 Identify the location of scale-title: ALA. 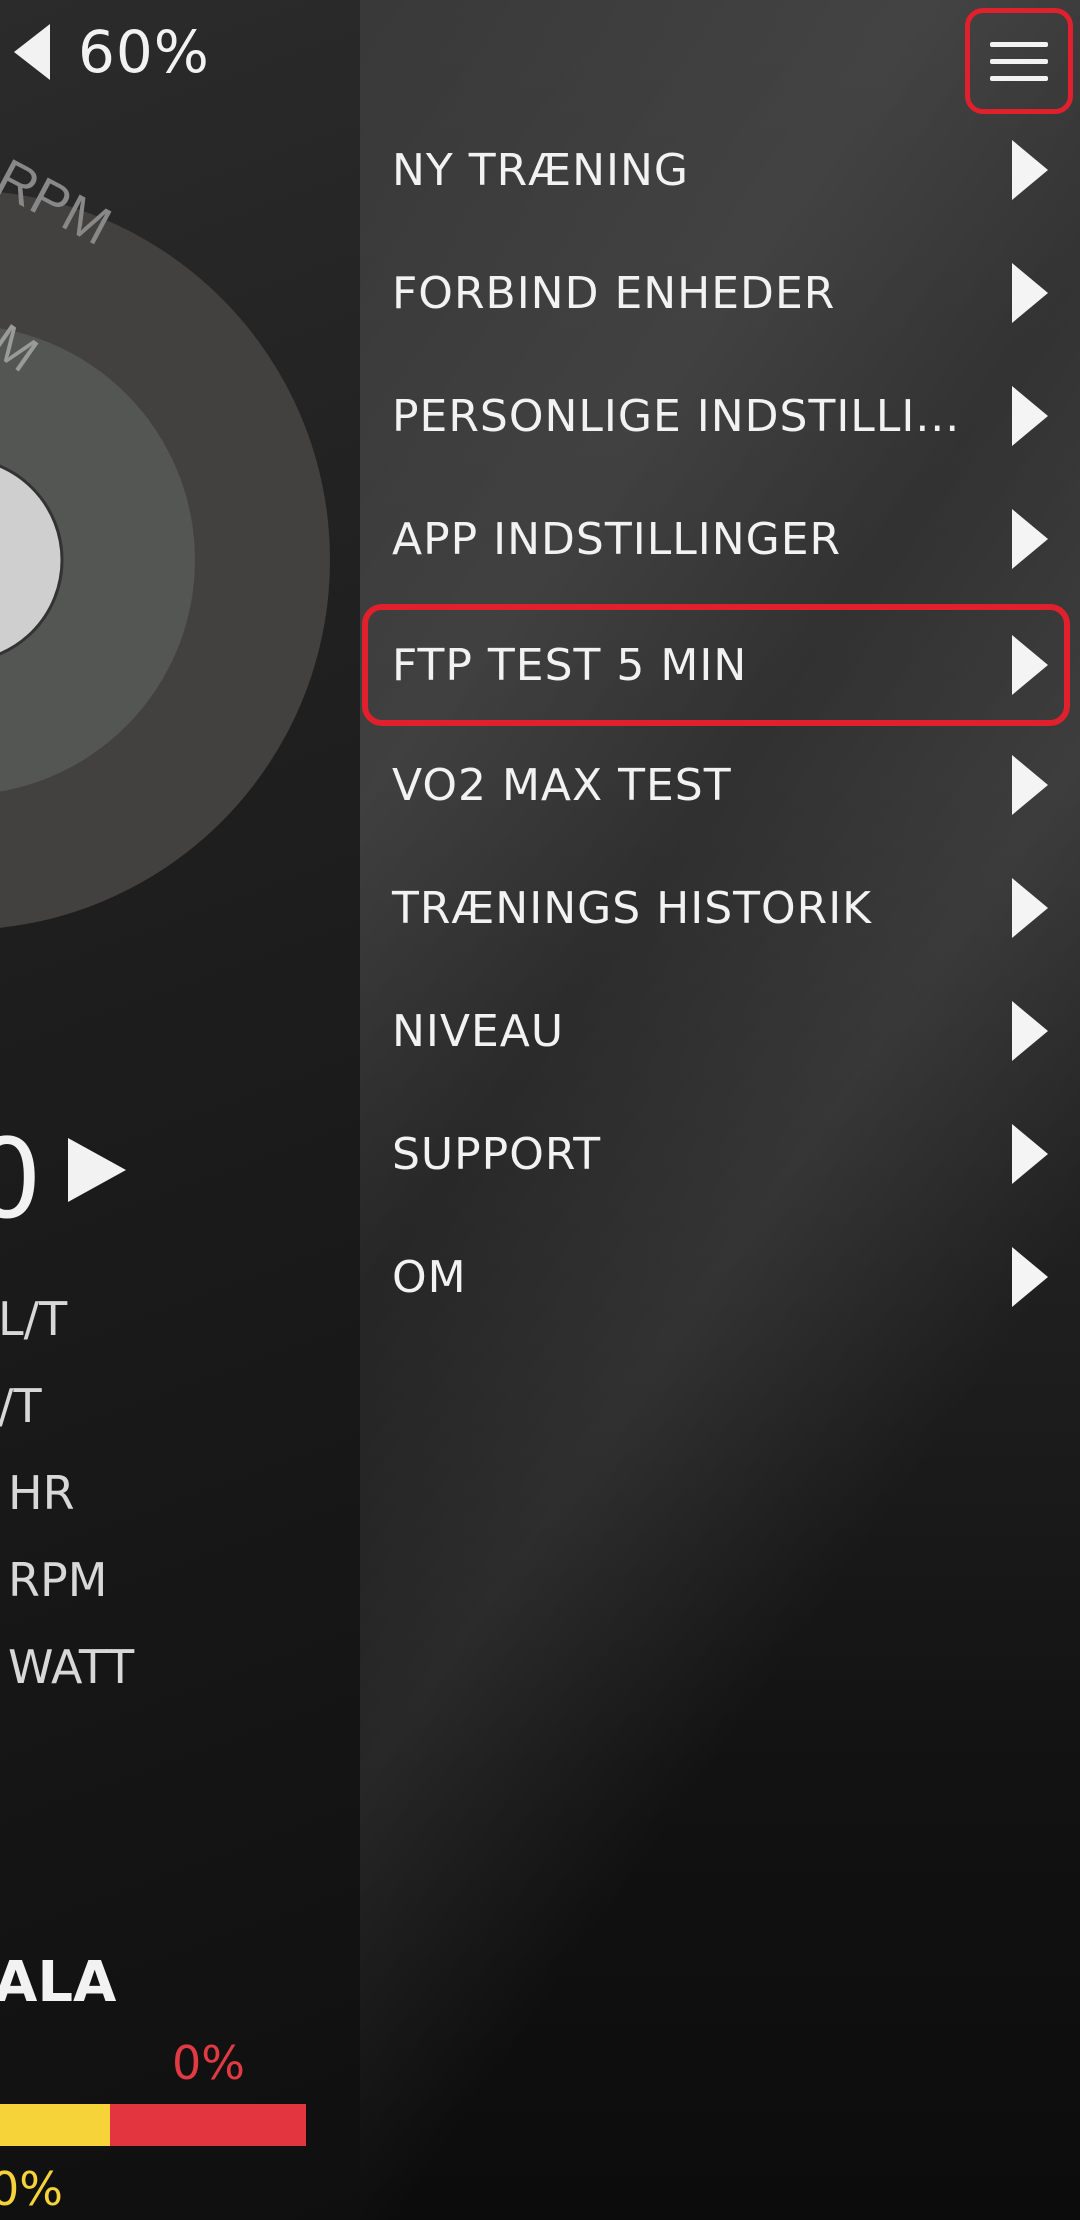
(58, 1982).